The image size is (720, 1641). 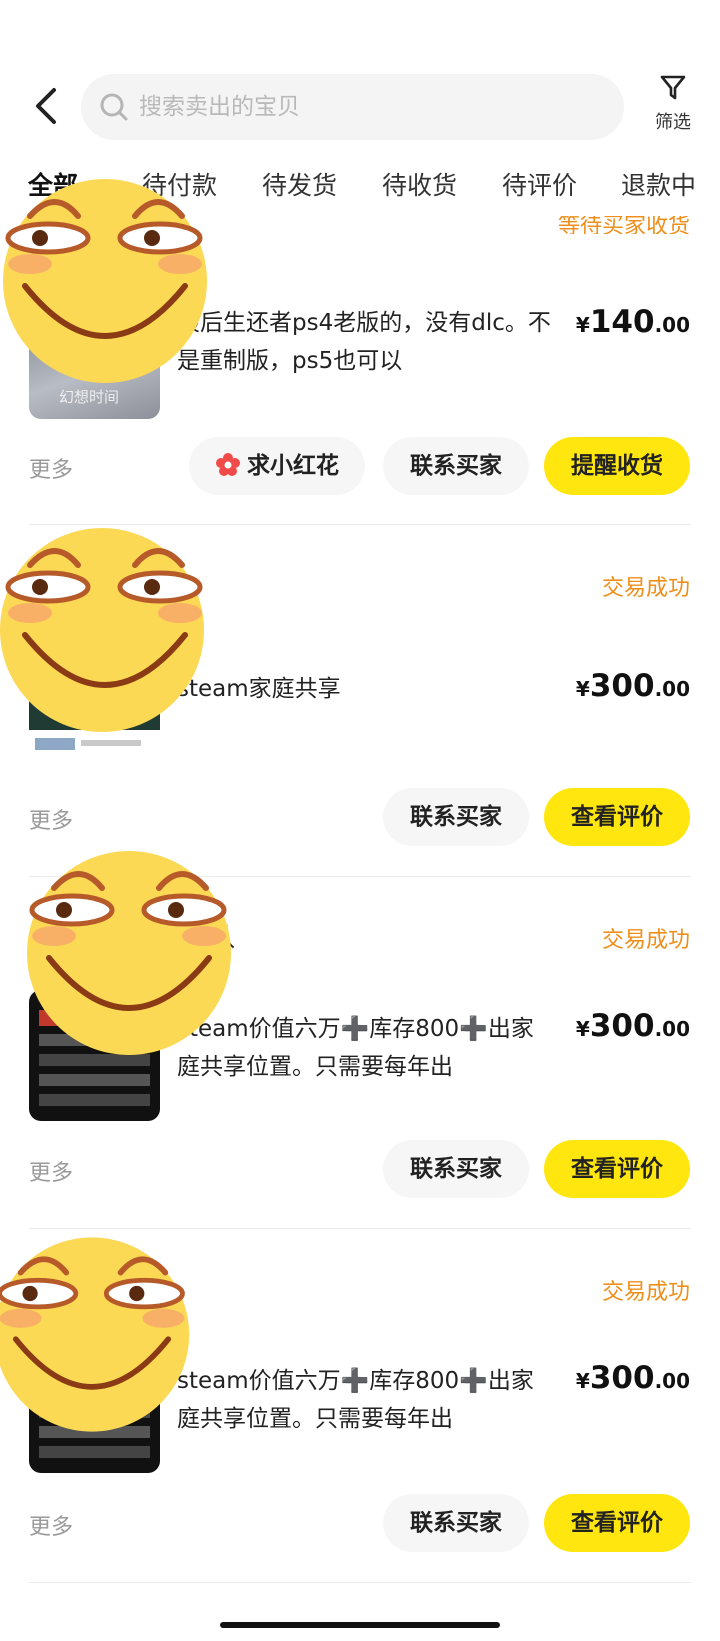 I want to click on back-button, so click(x=48, y=106).